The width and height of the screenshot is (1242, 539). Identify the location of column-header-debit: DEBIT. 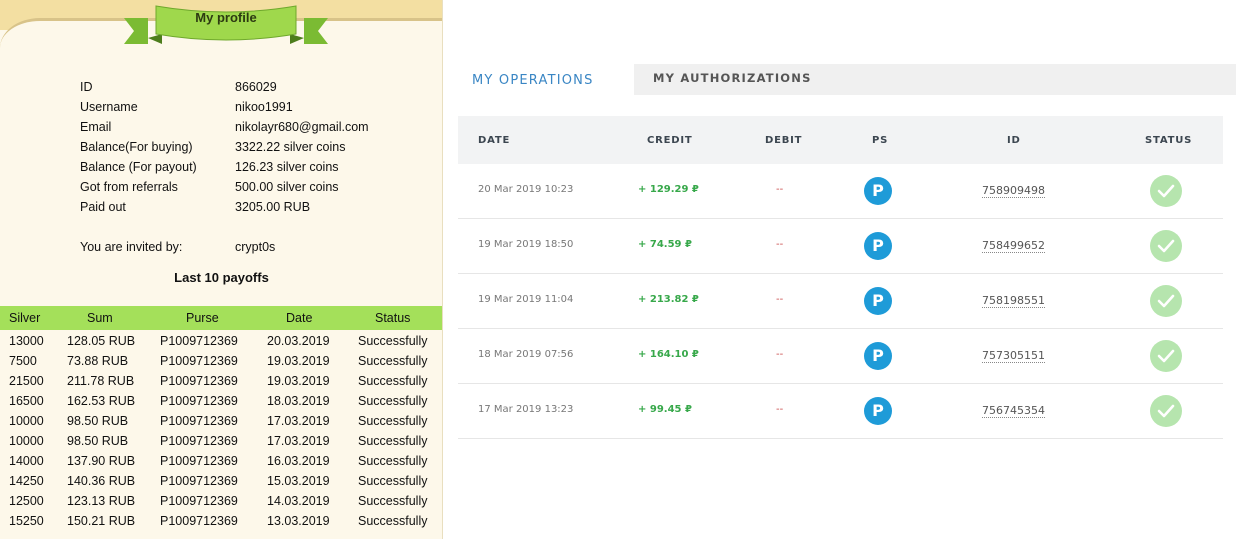
(784, 140).